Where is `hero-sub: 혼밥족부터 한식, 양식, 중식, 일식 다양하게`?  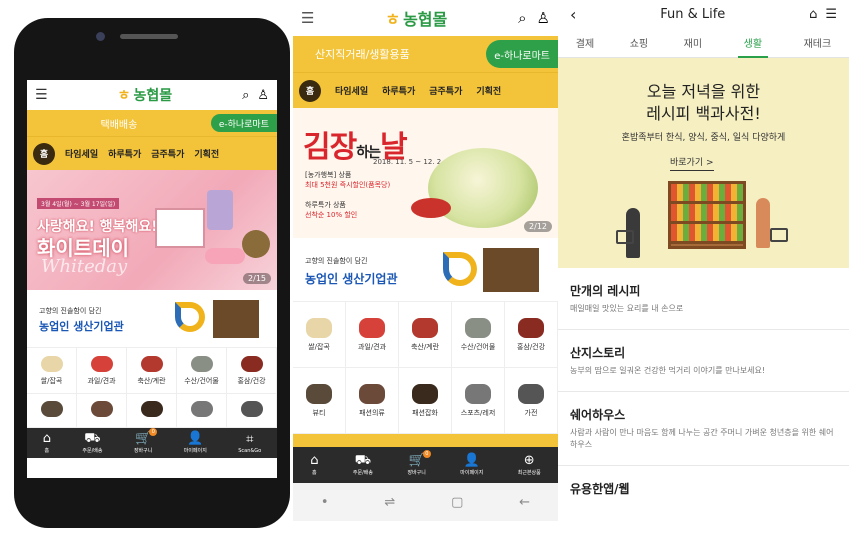
hero-sub: 혼밥족부터 한식, 양식, 중식, 일식 다양하게 is located at coordinates (703, 138).